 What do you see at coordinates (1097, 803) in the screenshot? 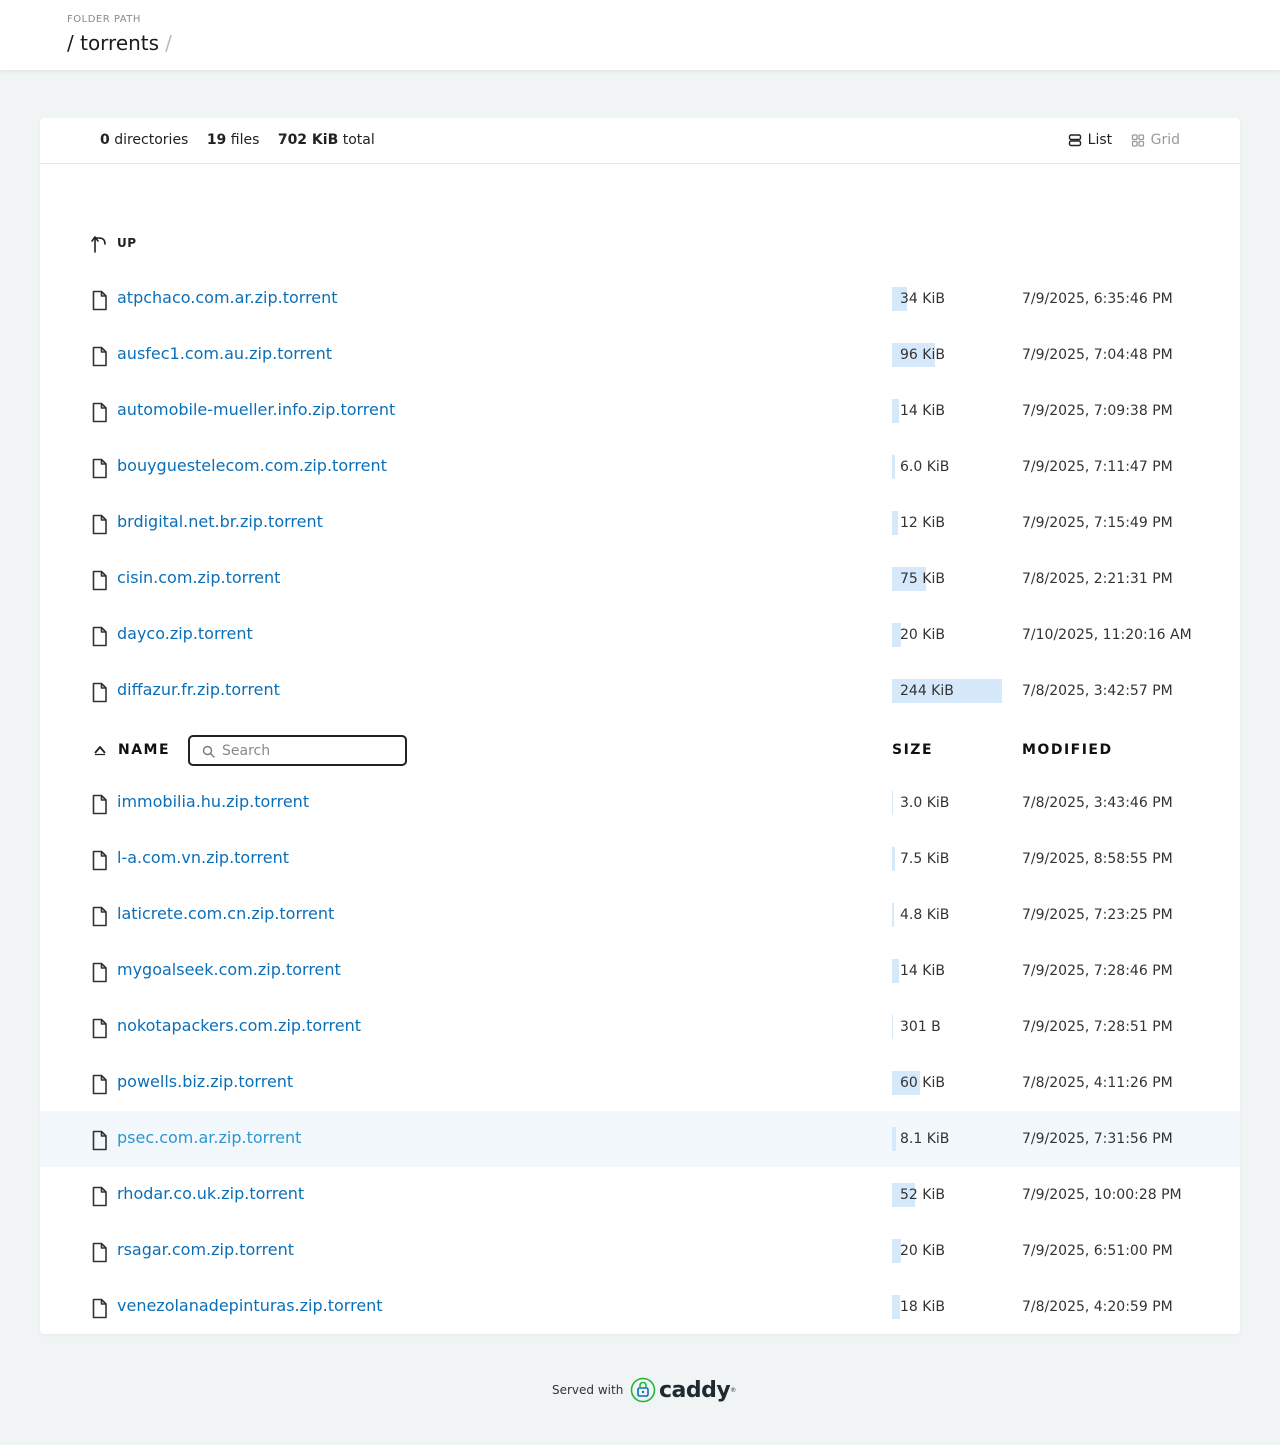
I see `file-modified: 7/8/2025, 3:43:46 PM` at bounding box center [1097, 803].